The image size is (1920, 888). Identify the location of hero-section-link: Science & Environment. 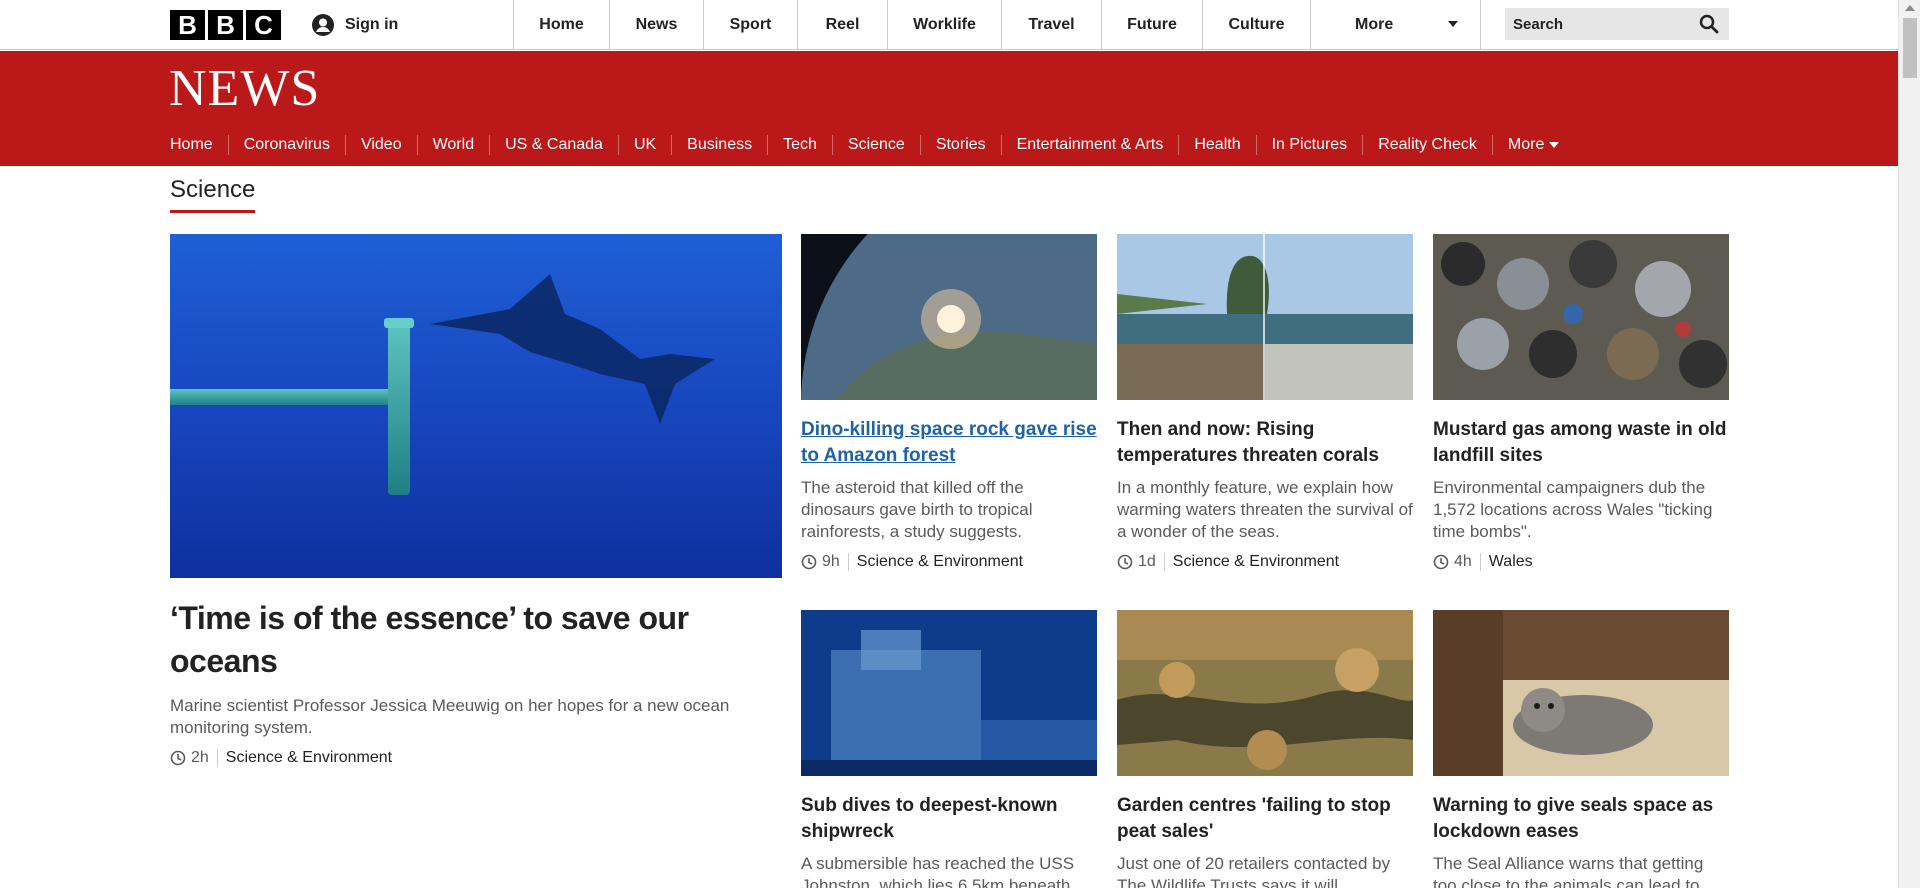
(305, 758).